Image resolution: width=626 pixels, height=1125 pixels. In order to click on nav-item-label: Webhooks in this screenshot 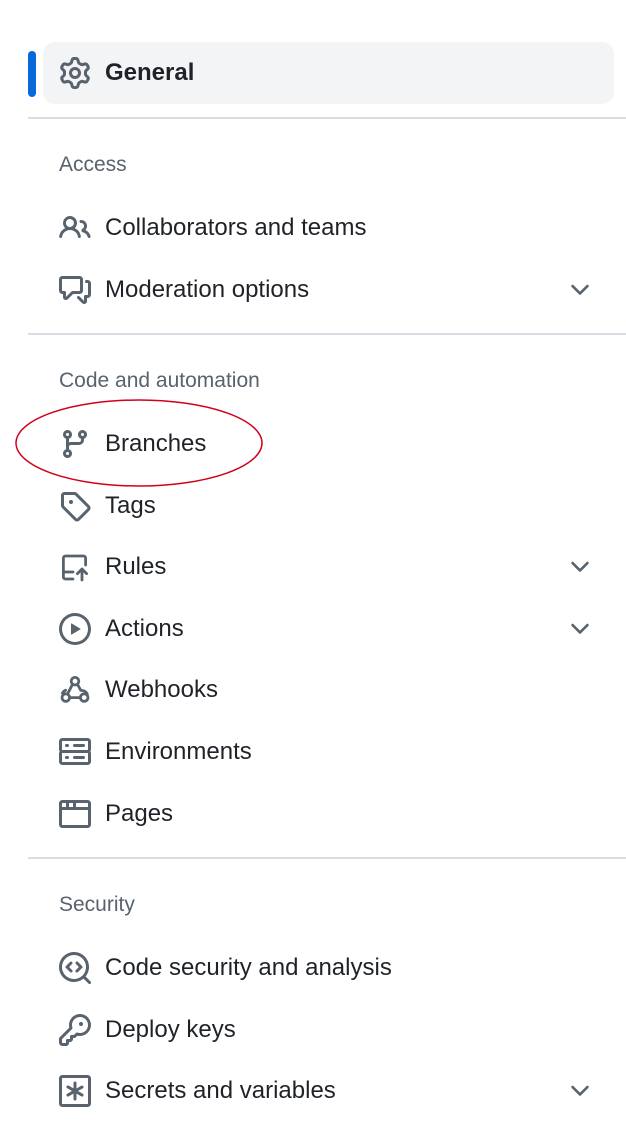, I will do `click(161, 689)`.